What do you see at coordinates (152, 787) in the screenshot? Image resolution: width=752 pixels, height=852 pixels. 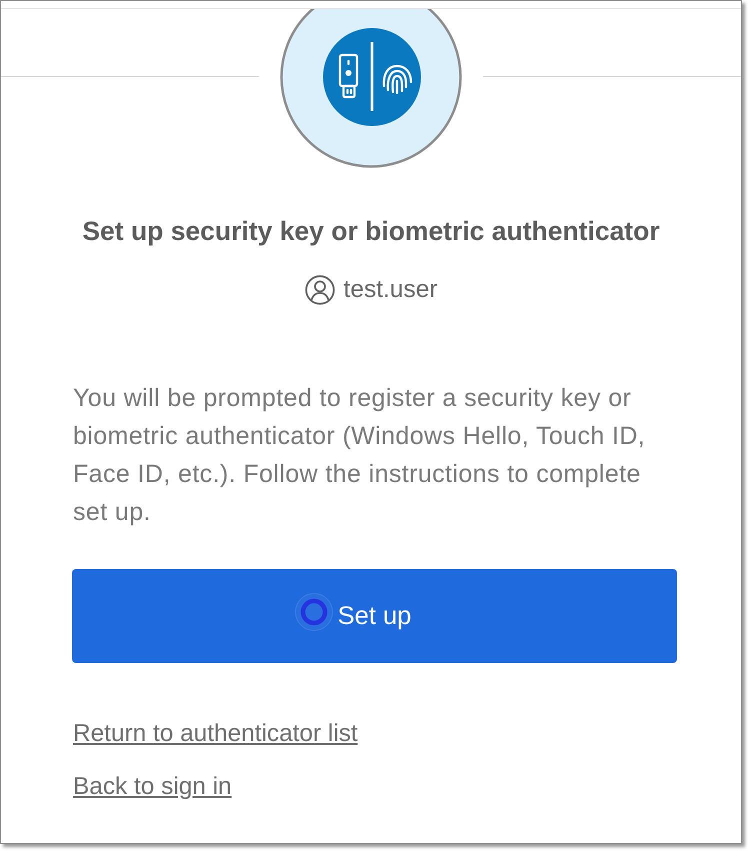 I see `text-link: Back to sign in` at bounding box center [152, 787].